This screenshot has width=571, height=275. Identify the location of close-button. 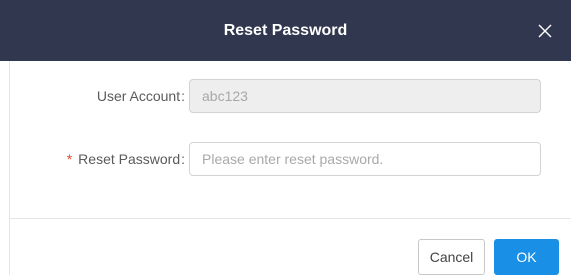
(545, 30).